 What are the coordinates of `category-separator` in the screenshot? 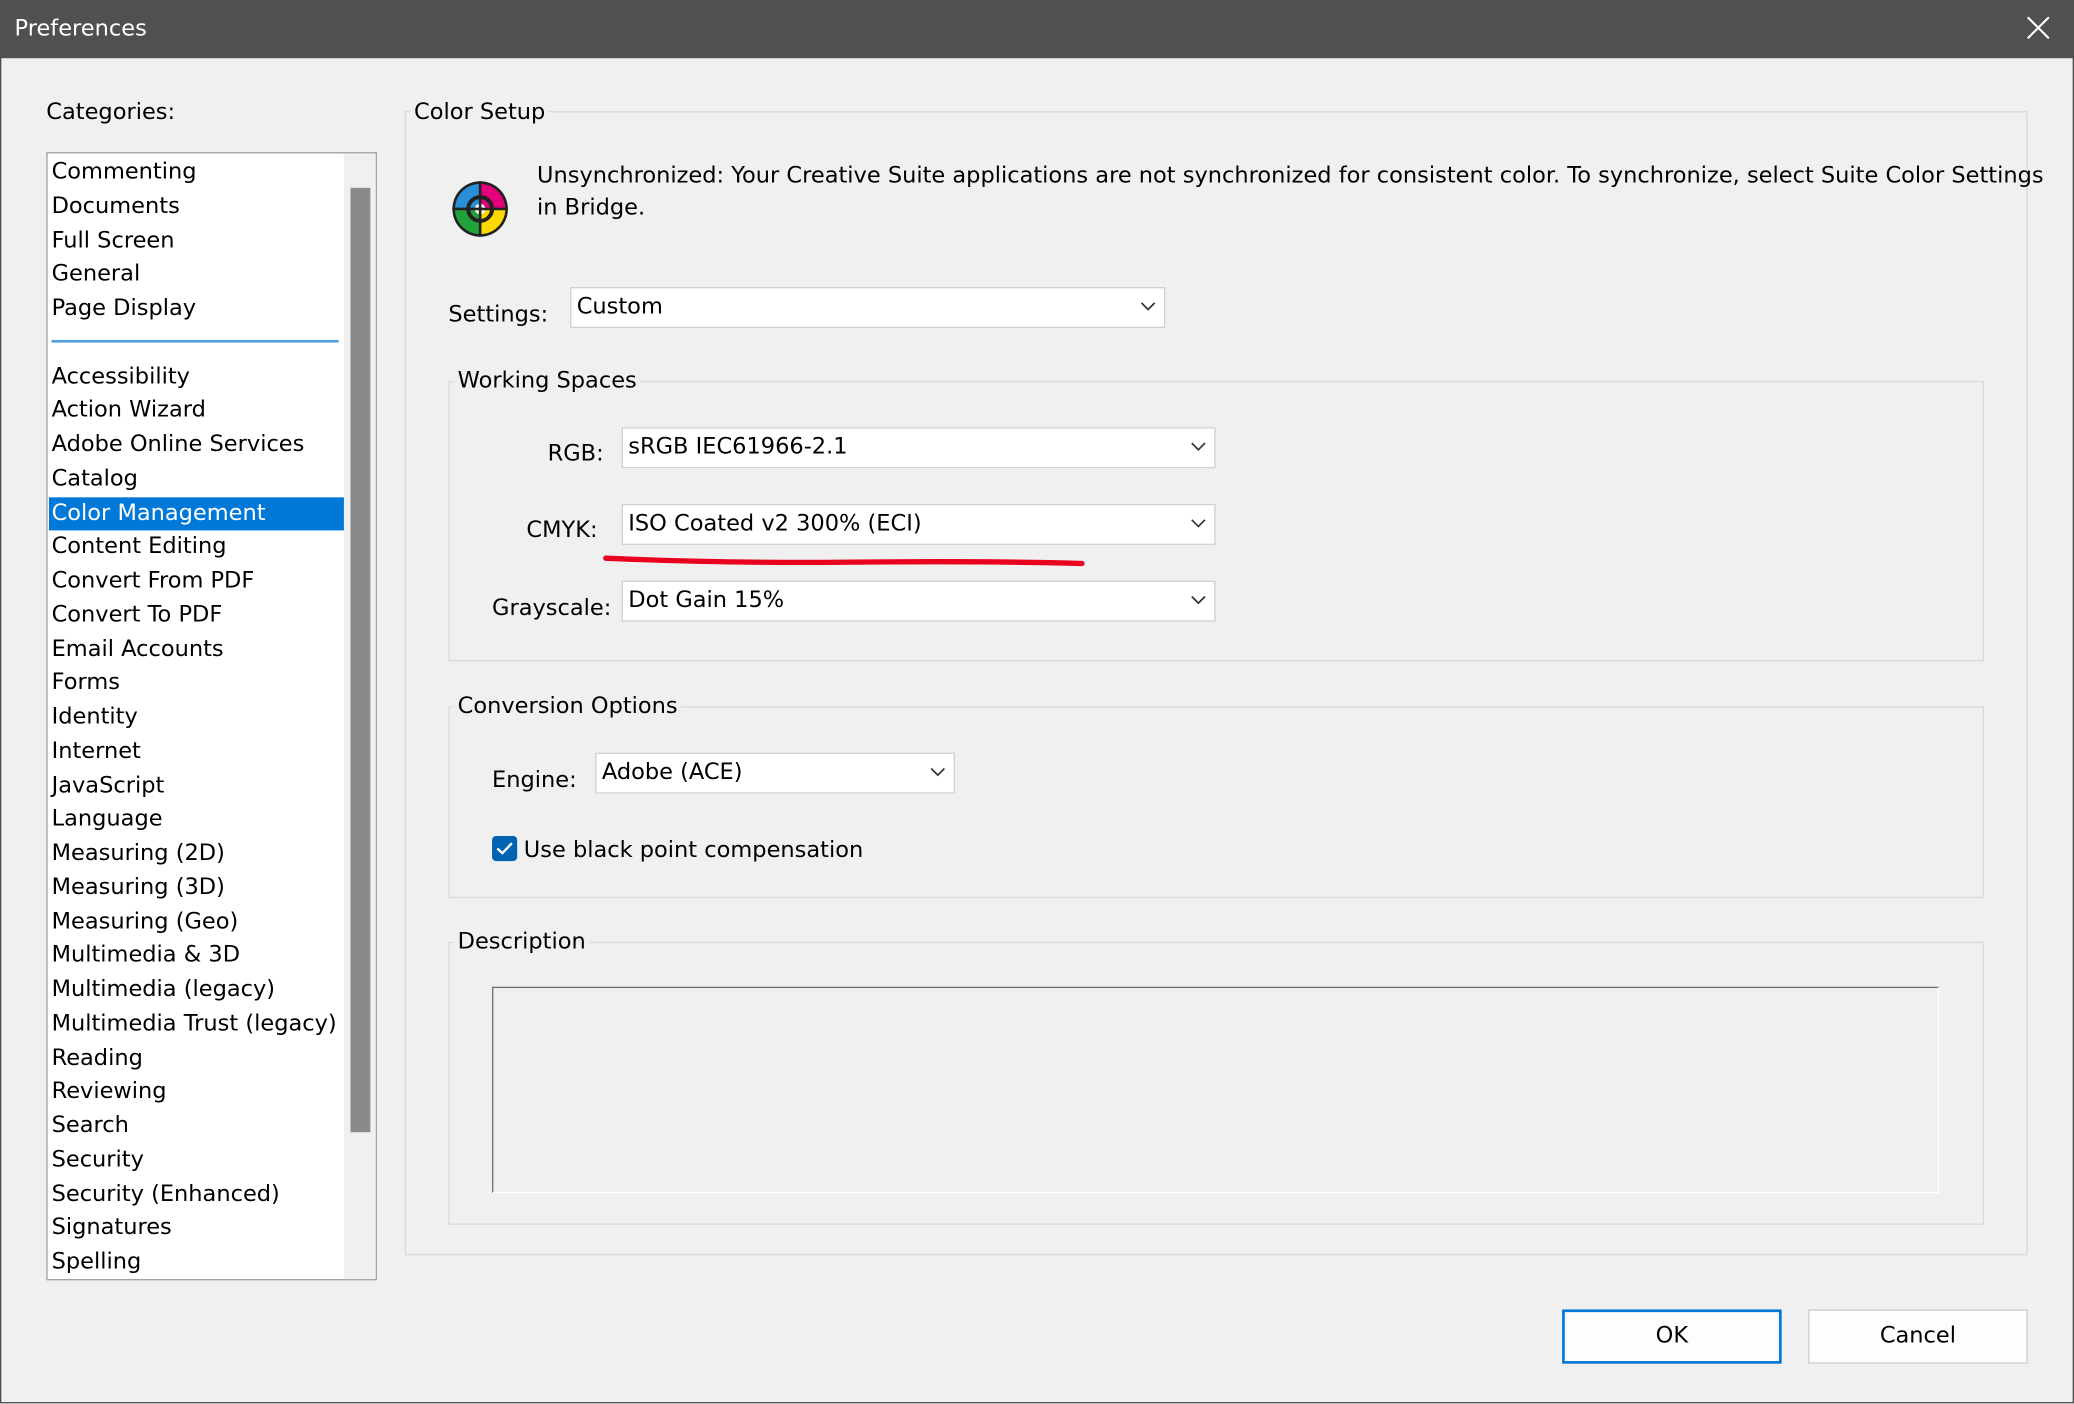 It's located at (195, 341).